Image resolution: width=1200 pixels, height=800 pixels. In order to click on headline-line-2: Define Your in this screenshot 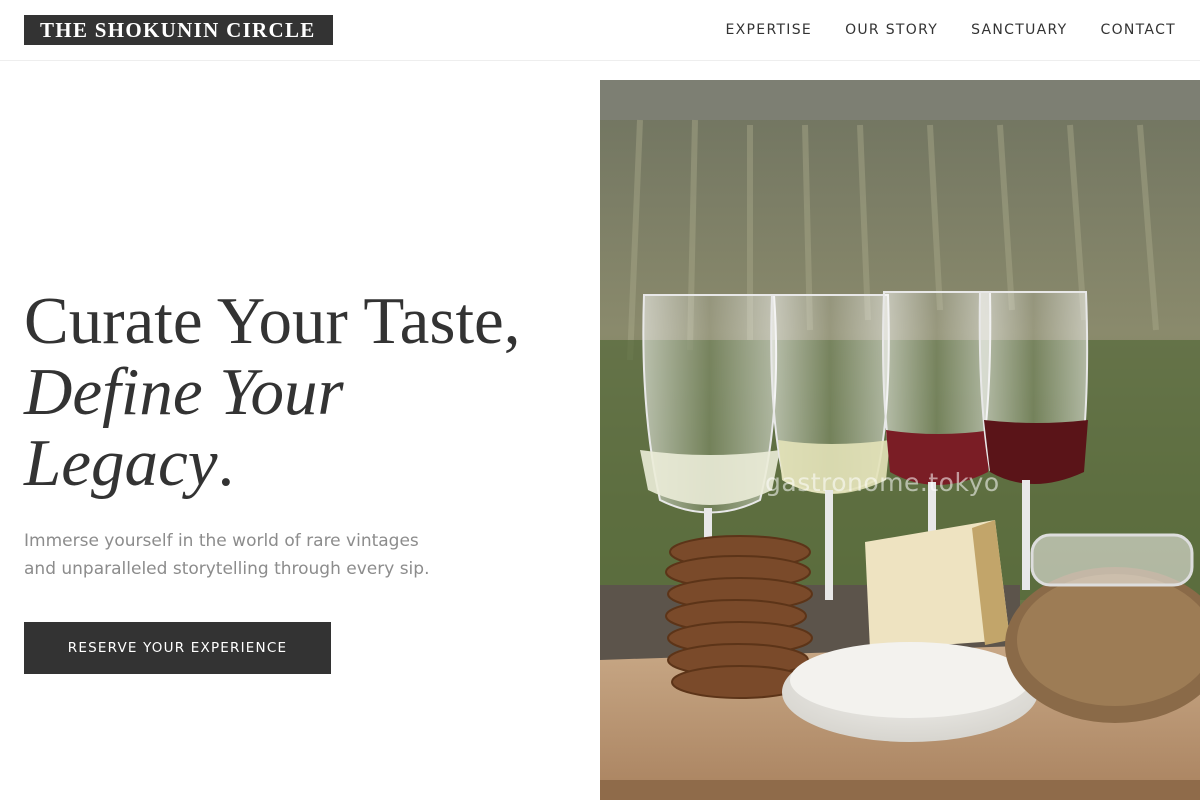, I will do `click(184, 392)`.